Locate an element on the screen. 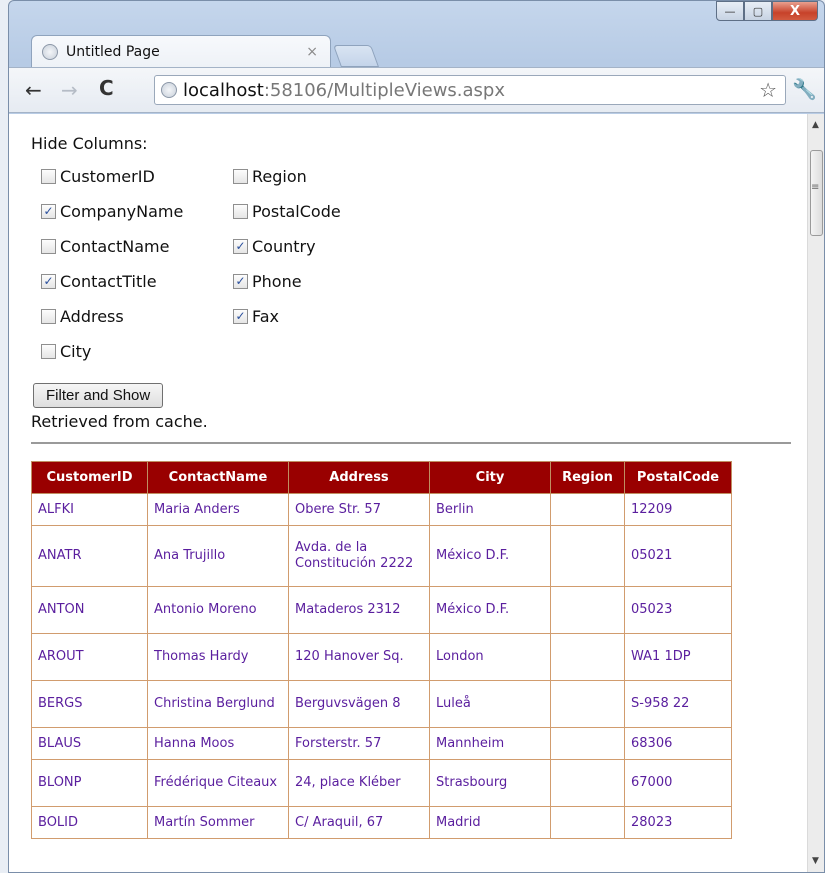  window-controls: — ▢ X is located at coordinates (767, 12).